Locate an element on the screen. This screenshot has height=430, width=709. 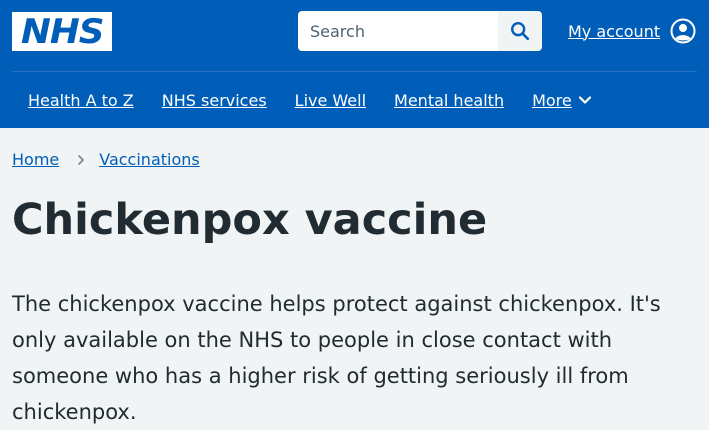
nav-item-more: More is located at coordinates (562, 100).